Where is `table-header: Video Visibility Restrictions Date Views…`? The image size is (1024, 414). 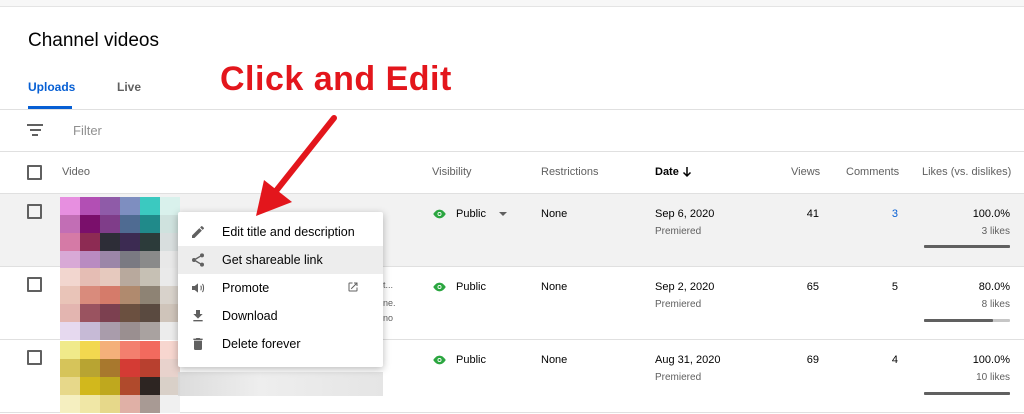 table-header: Video Visibility Restrictions Date Views… is located at coordinates (512, 173).